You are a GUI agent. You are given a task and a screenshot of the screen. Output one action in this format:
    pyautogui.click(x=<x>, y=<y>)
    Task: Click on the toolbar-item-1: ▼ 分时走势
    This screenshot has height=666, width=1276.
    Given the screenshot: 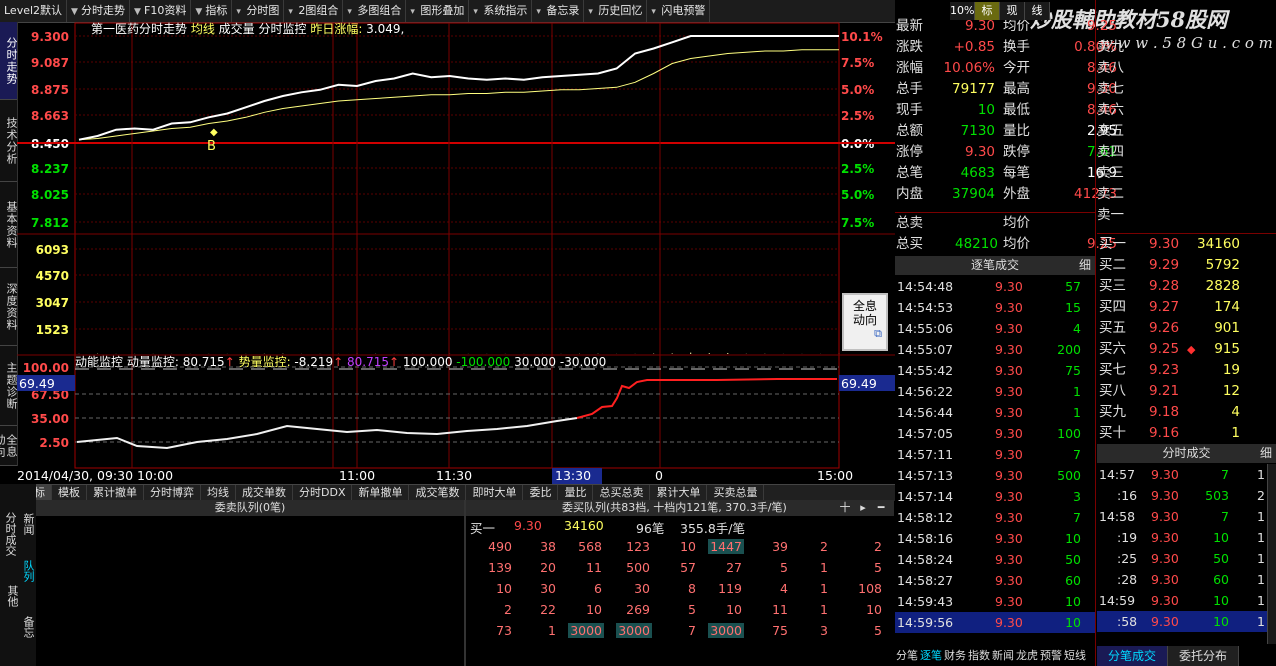 What is the action you would take?
    pyautogui.click(x=99, y=11)
    